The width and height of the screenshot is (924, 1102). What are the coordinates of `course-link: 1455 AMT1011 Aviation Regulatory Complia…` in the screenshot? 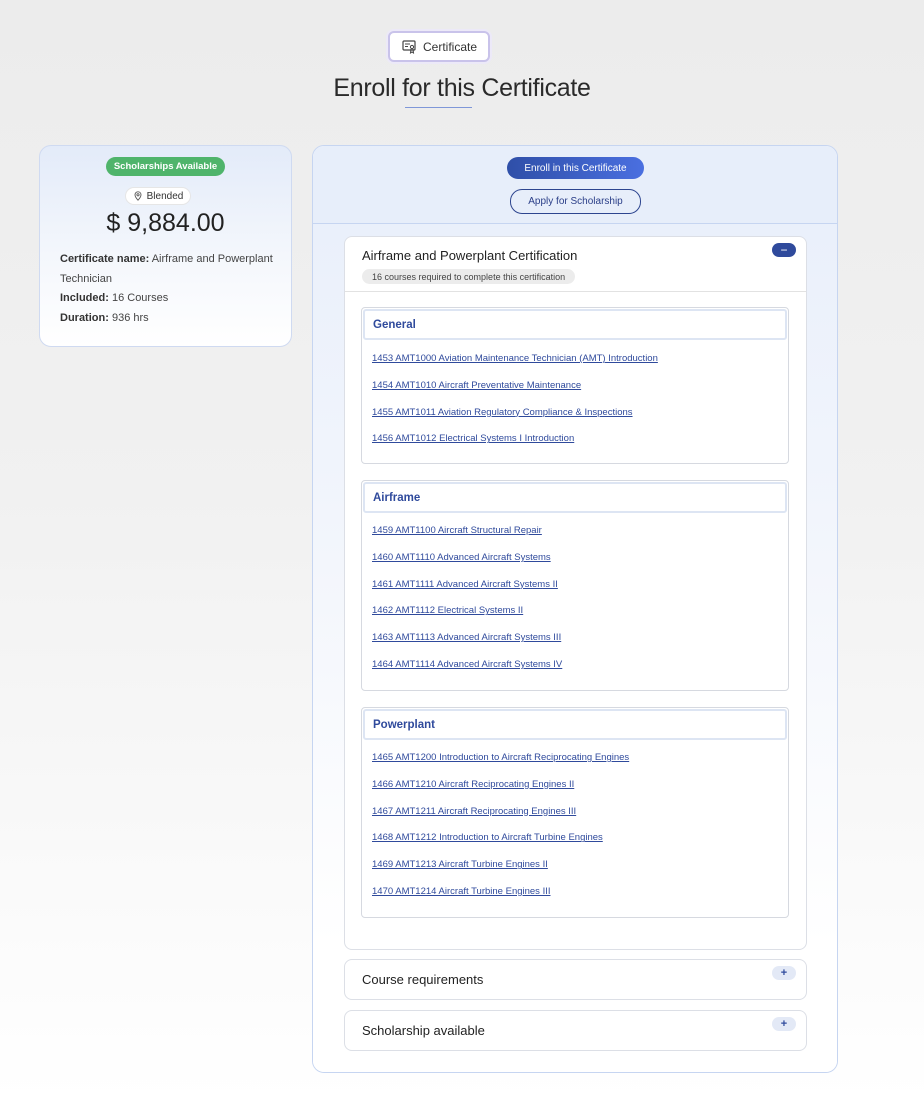 It's located at (502, 412).